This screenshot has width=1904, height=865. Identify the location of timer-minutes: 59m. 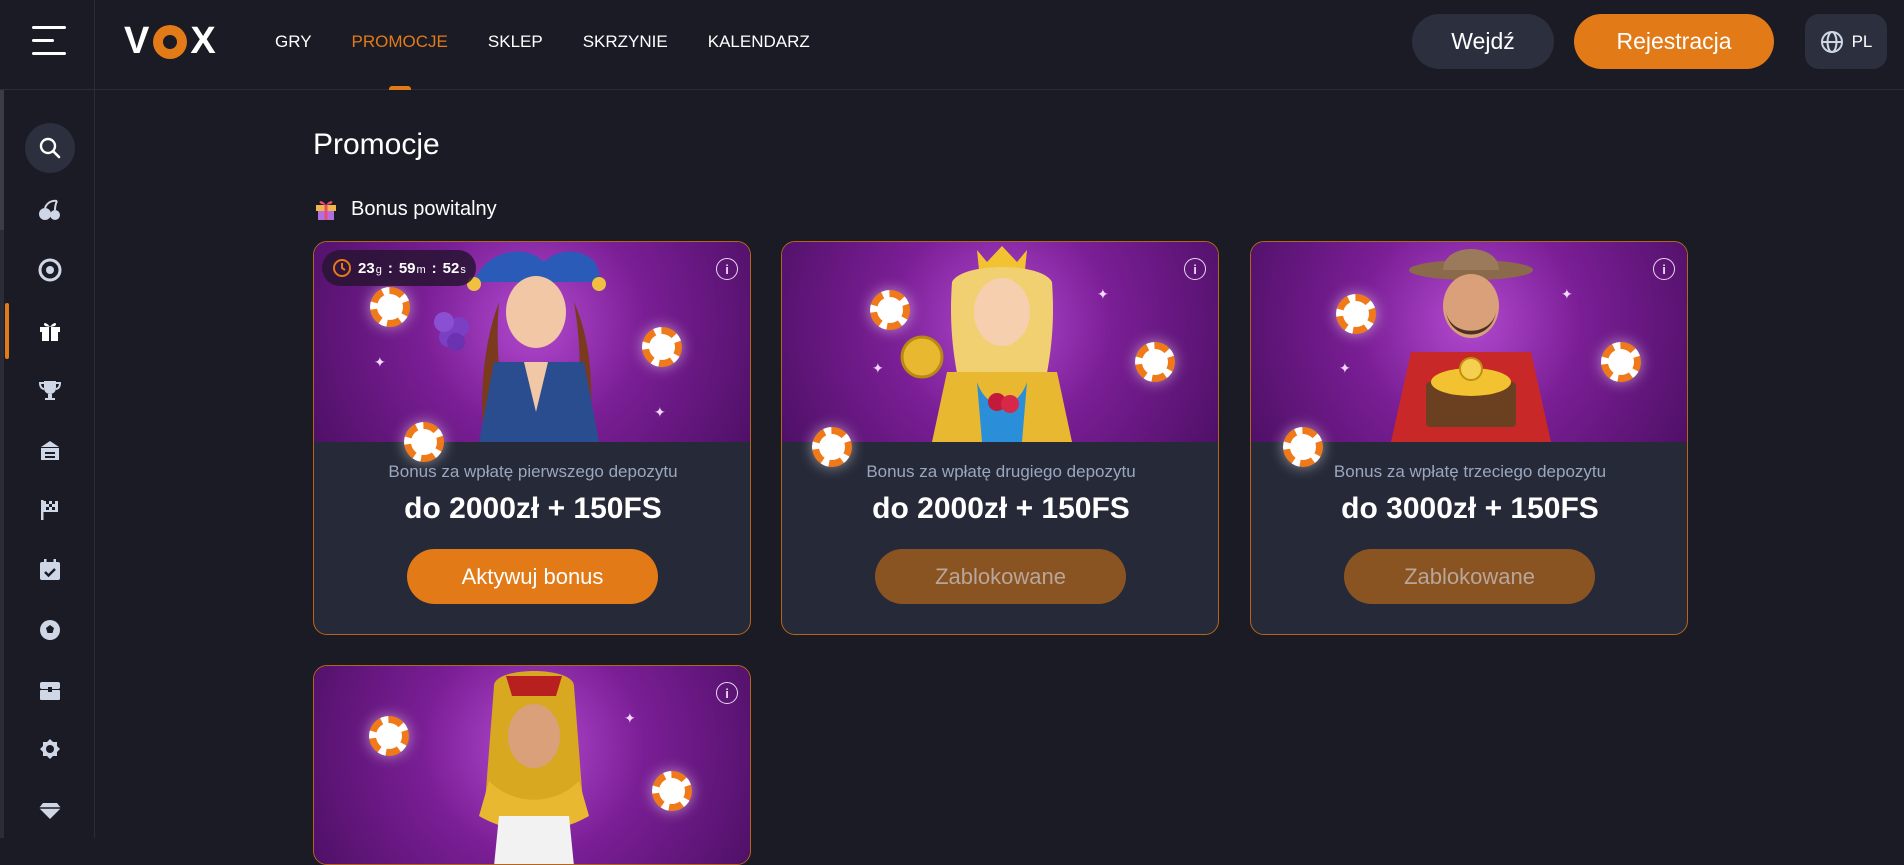
(412, 268).